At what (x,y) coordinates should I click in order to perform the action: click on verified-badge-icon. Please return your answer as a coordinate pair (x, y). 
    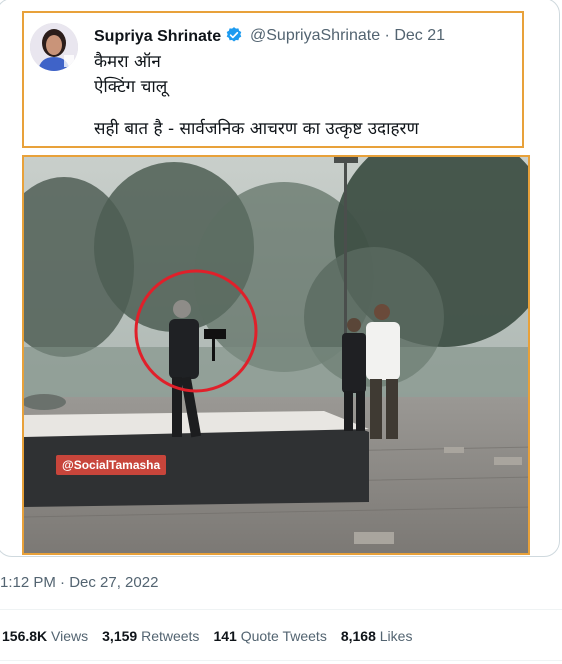
    Looking at the image, I should click on (234, 34).